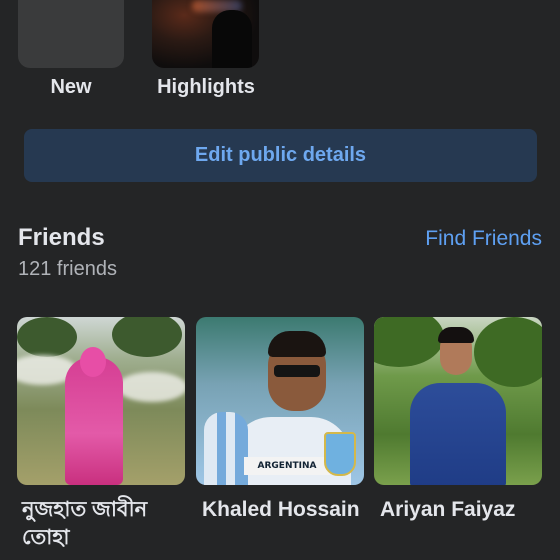  Describe the element at coordinates (205, 34) in the screenshot. I see `highlight-cover-photo` at that location.